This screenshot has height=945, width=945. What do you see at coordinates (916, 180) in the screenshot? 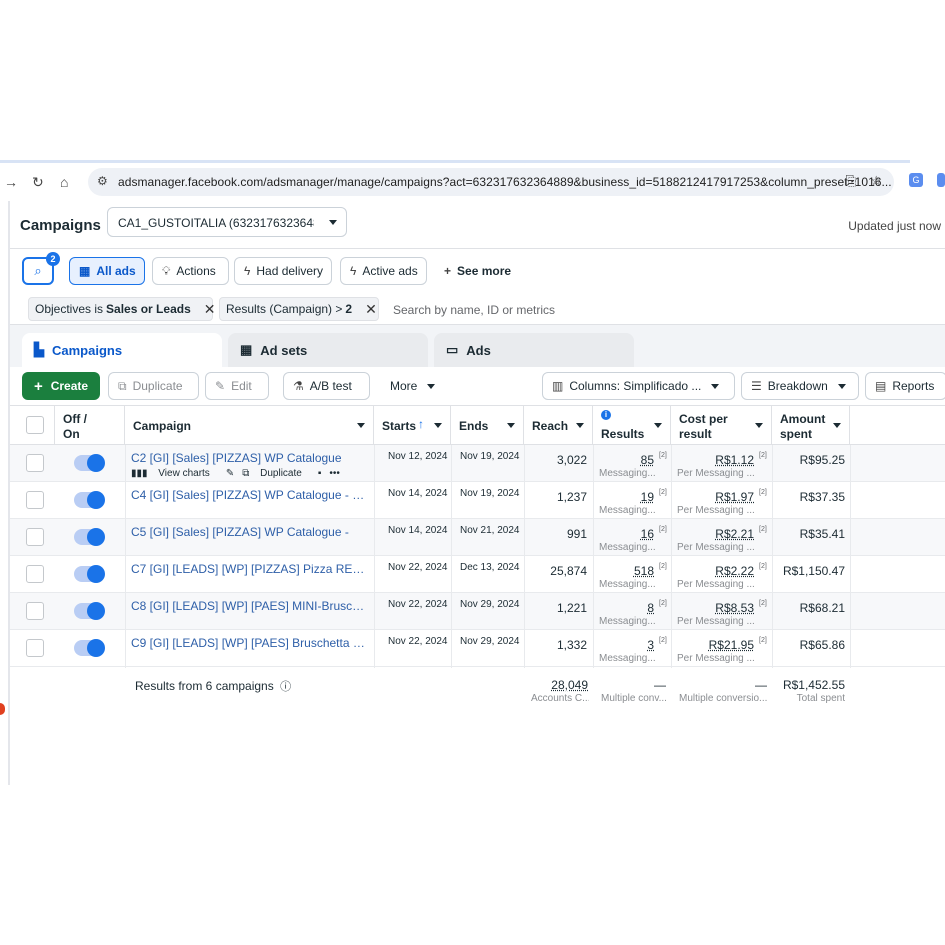
I see `translate-extension-icon: G` at bounding box center [916, 180].